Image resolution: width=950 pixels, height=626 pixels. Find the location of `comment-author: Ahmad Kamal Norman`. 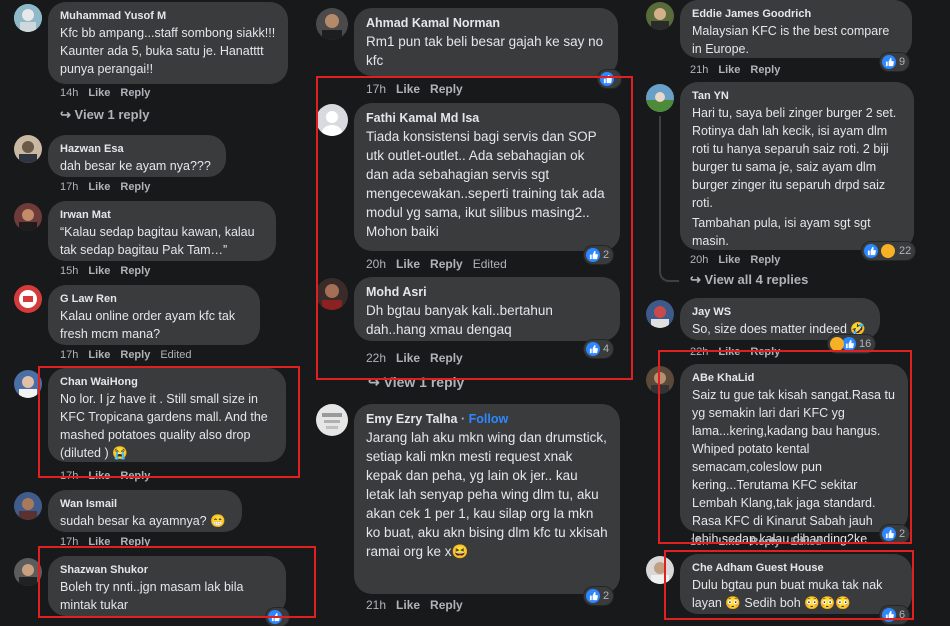

comment-author: Ahmad Kamal Norman is located at coordinates (486, 23).